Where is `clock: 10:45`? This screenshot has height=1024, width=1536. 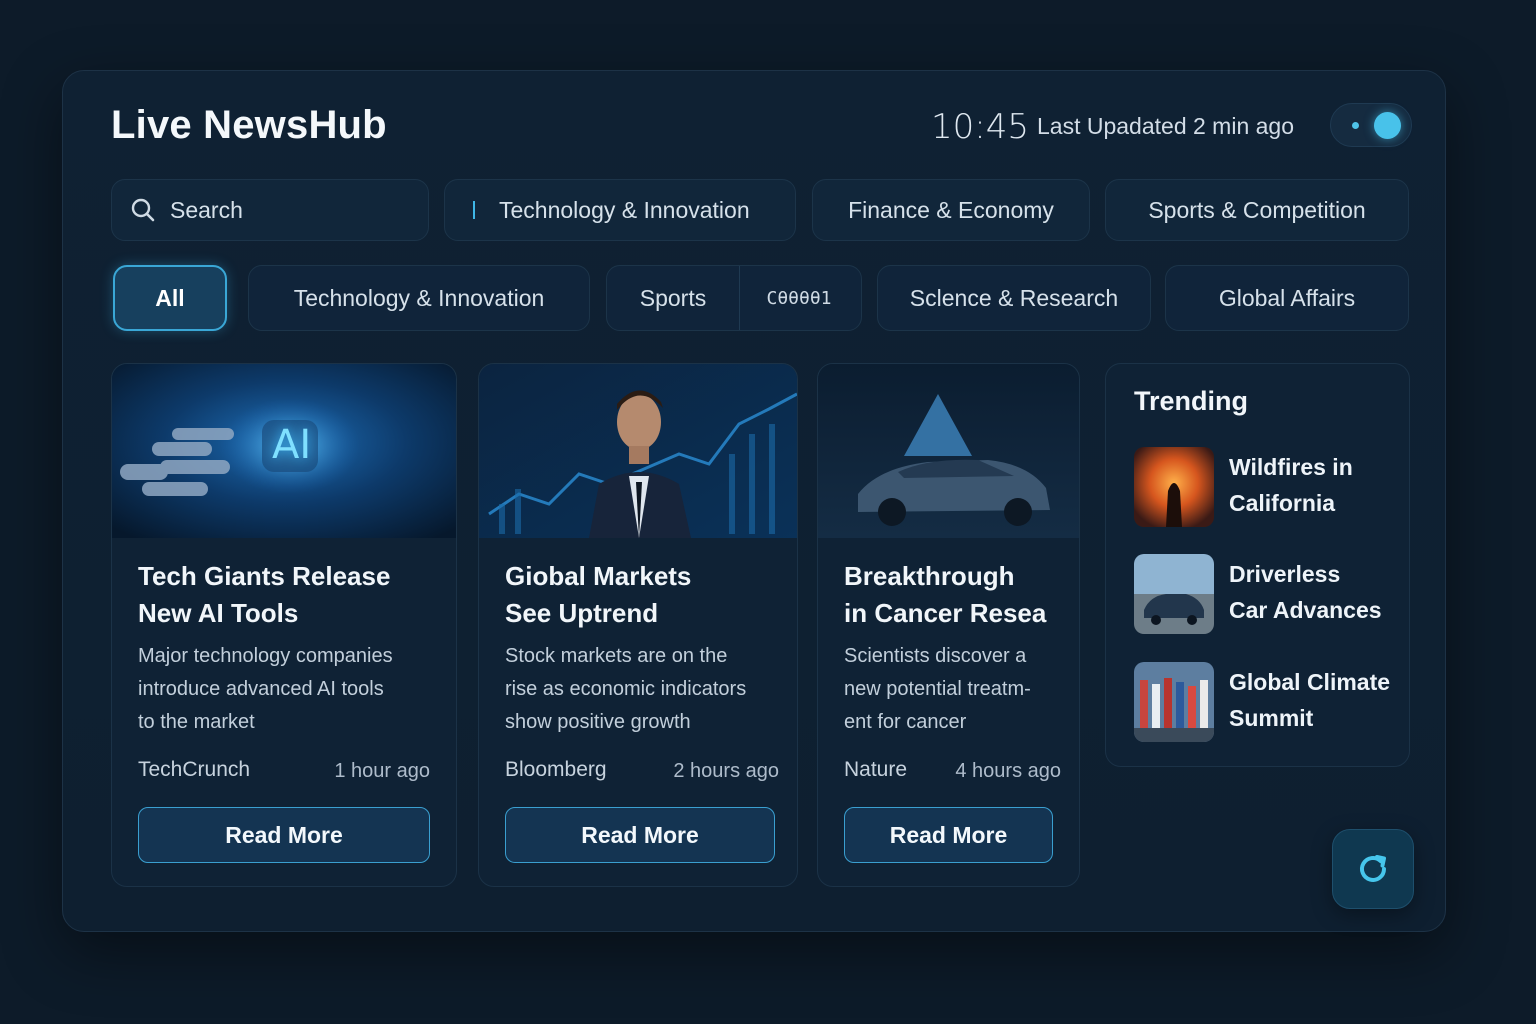 clock: 10:45 is located at coordinates (980, 127).